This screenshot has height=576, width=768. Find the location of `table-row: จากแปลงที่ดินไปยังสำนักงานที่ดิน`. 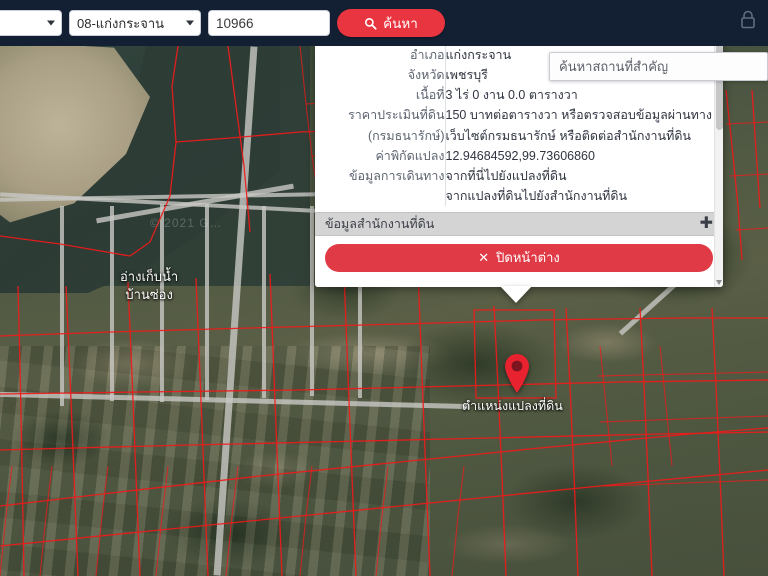

table-row: จากแปลงที่ดินไปยังสำนักงานที่ดิน is located at coordinates (514, 195).